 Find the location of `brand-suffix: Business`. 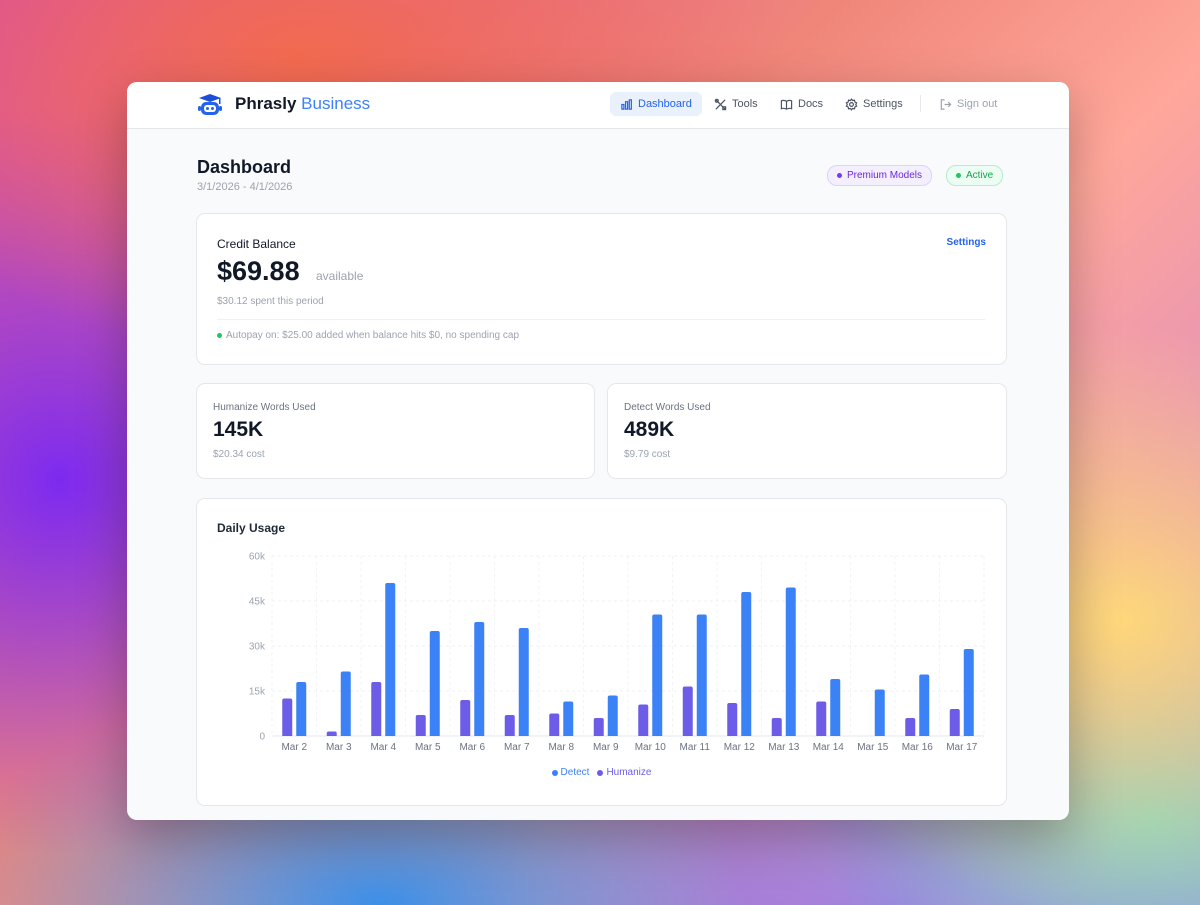

brand-suffix: Business is located at coordinates (336, 103).